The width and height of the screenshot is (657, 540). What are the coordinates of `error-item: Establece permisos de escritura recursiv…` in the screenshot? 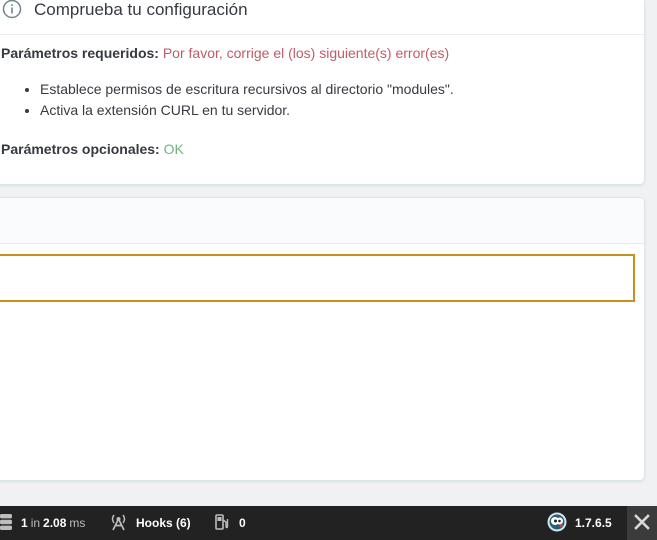 It's located at (247, 89).